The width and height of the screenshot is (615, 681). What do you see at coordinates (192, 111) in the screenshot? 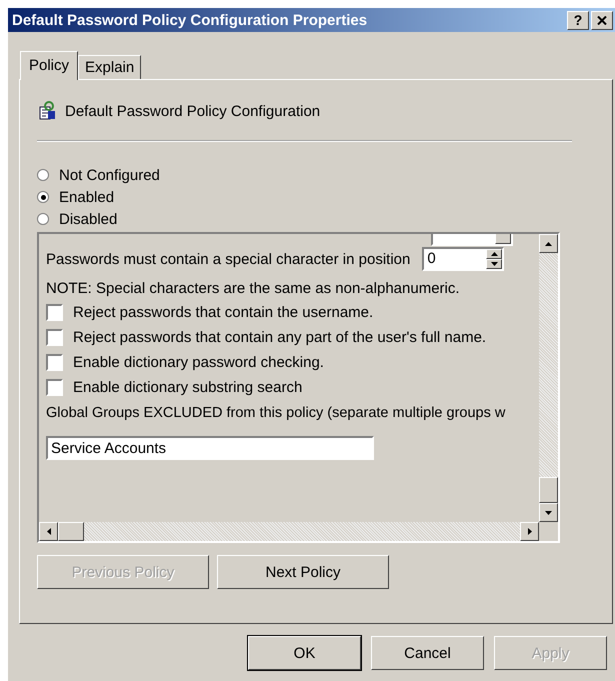
I see `policy-title: Default Password Policy Configuration` at bounding box center [192, 111].